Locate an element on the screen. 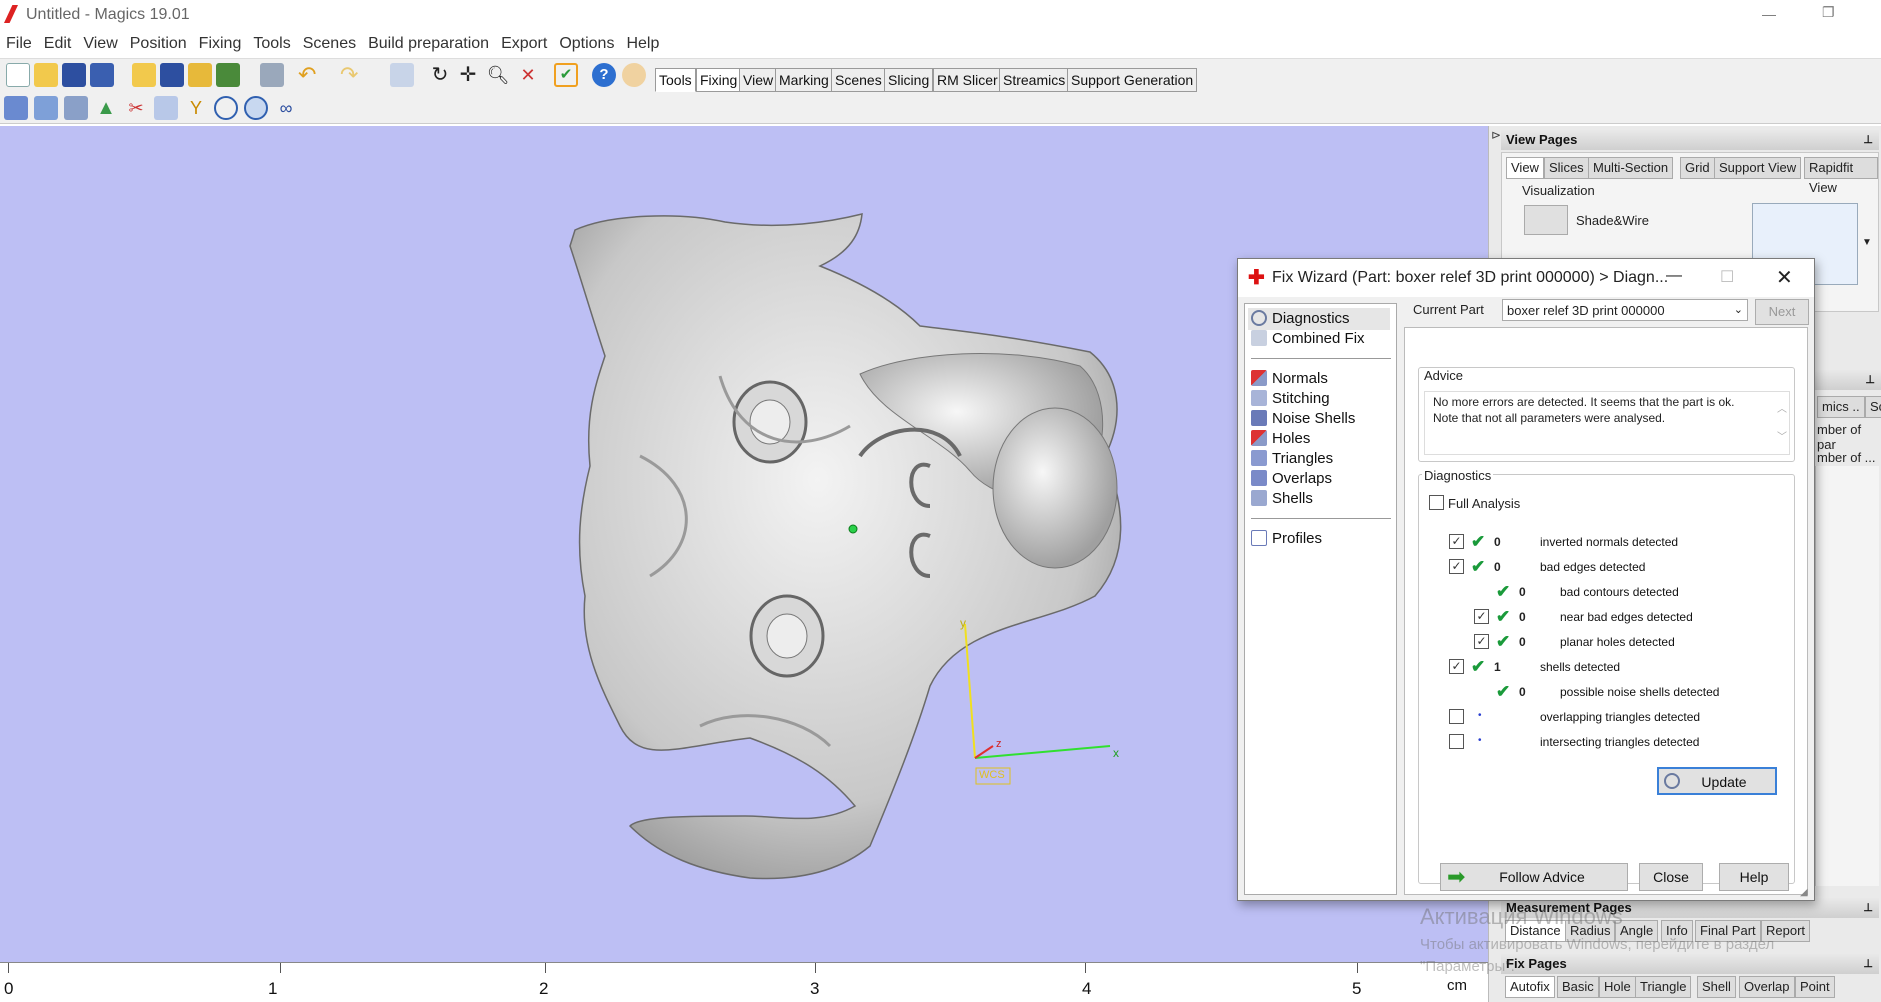 Image resolution: width=1881 pixels, height=1002 pixels. follow-advice-button: ➡ Follow Advice is located at coordinates (1534, 877).